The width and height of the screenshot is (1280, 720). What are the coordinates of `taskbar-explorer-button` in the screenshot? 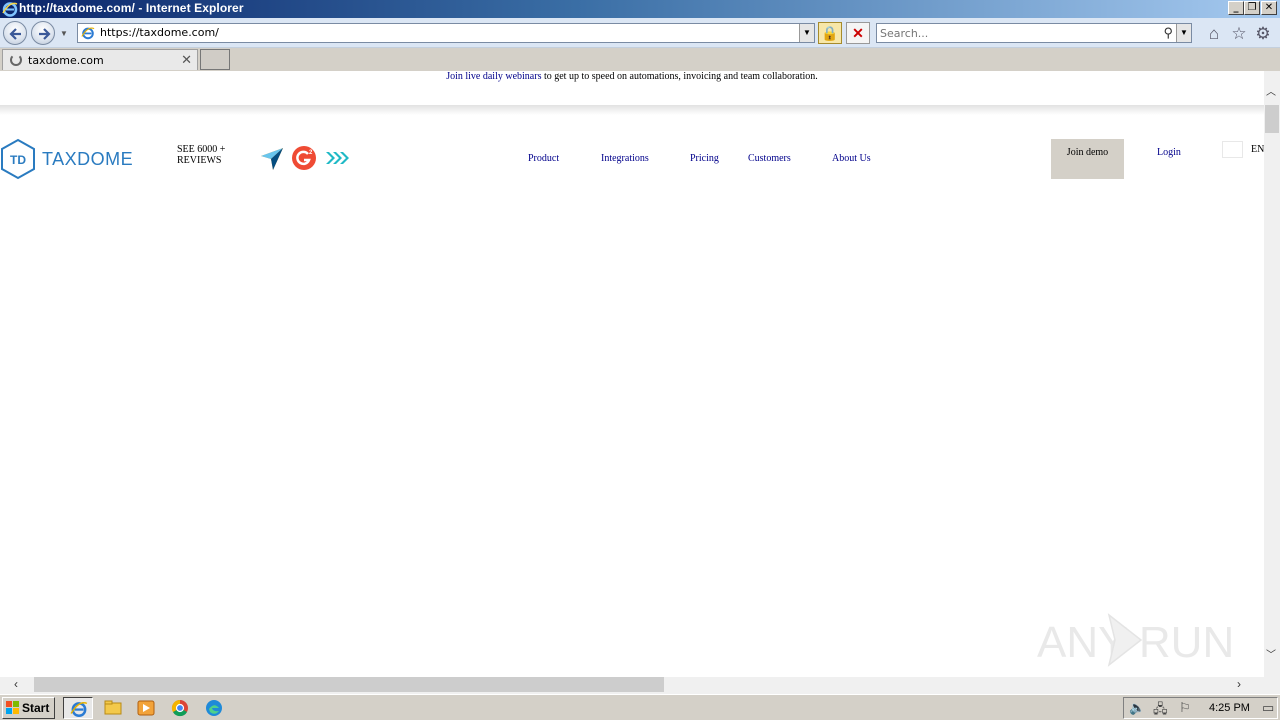 It's located at (113, 708).